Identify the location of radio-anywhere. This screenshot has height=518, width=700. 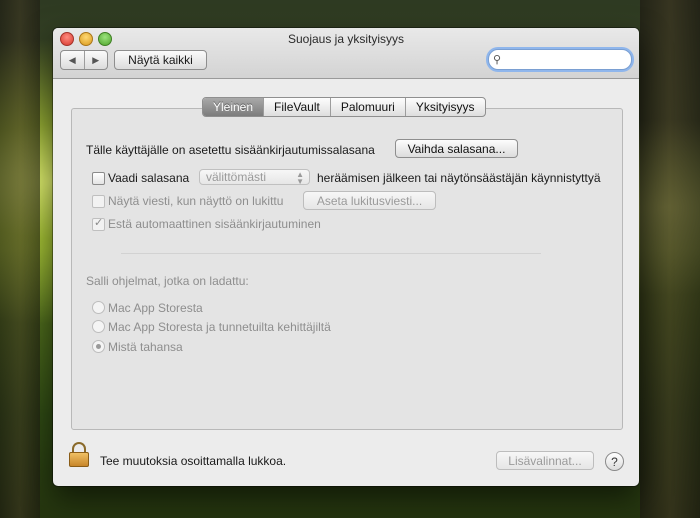
(98, 346).